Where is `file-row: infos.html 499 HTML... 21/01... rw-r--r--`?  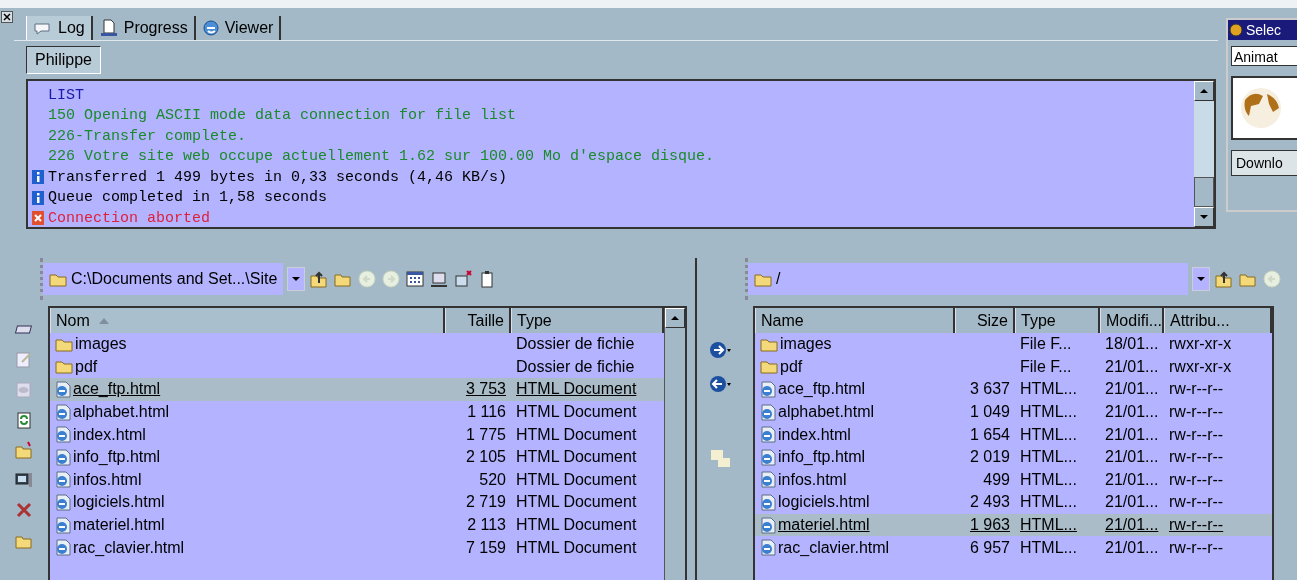
file-row: infos.html 499 HTML... 21/01... rw-r--r-- is located at coordinates (1013, 480).